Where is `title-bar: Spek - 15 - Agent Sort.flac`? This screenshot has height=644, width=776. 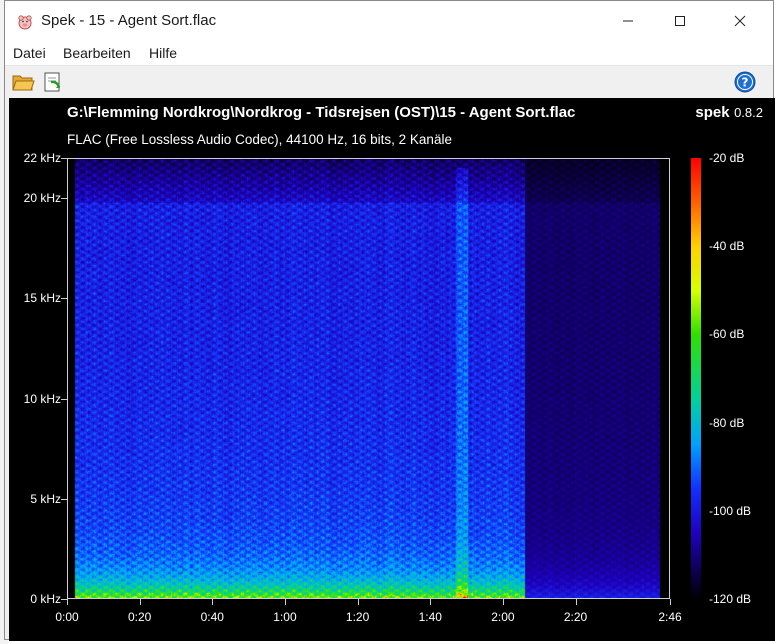 title-bar: Spek - 15 - Agent Sort.flac is located at coordinates (389, 21).